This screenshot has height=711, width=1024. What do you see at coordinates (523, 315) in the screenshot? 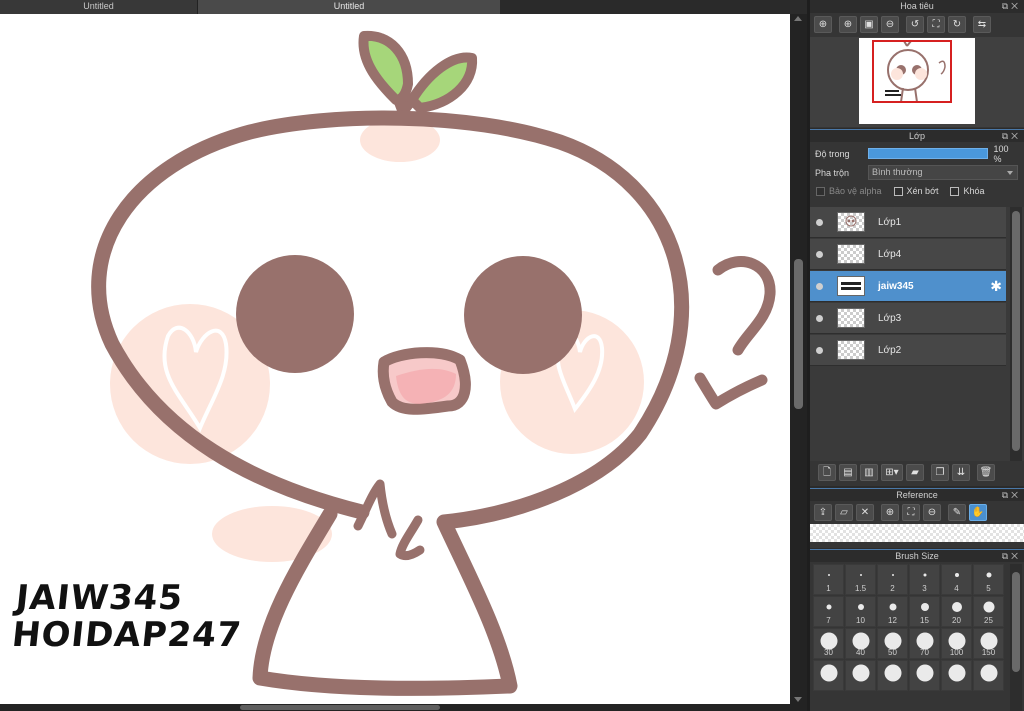
I see `eye-right` at bounding box center [523, 315].